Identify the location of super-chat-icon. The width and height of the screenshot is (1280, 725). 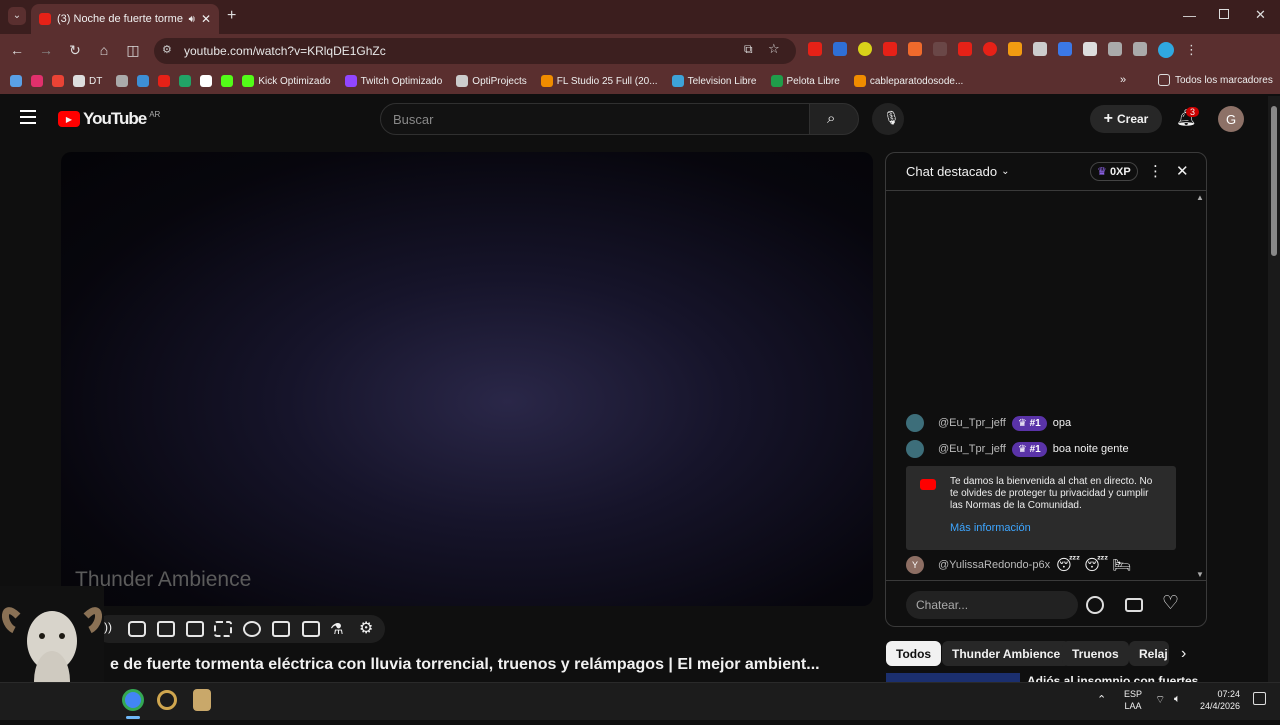
(1134, 605).